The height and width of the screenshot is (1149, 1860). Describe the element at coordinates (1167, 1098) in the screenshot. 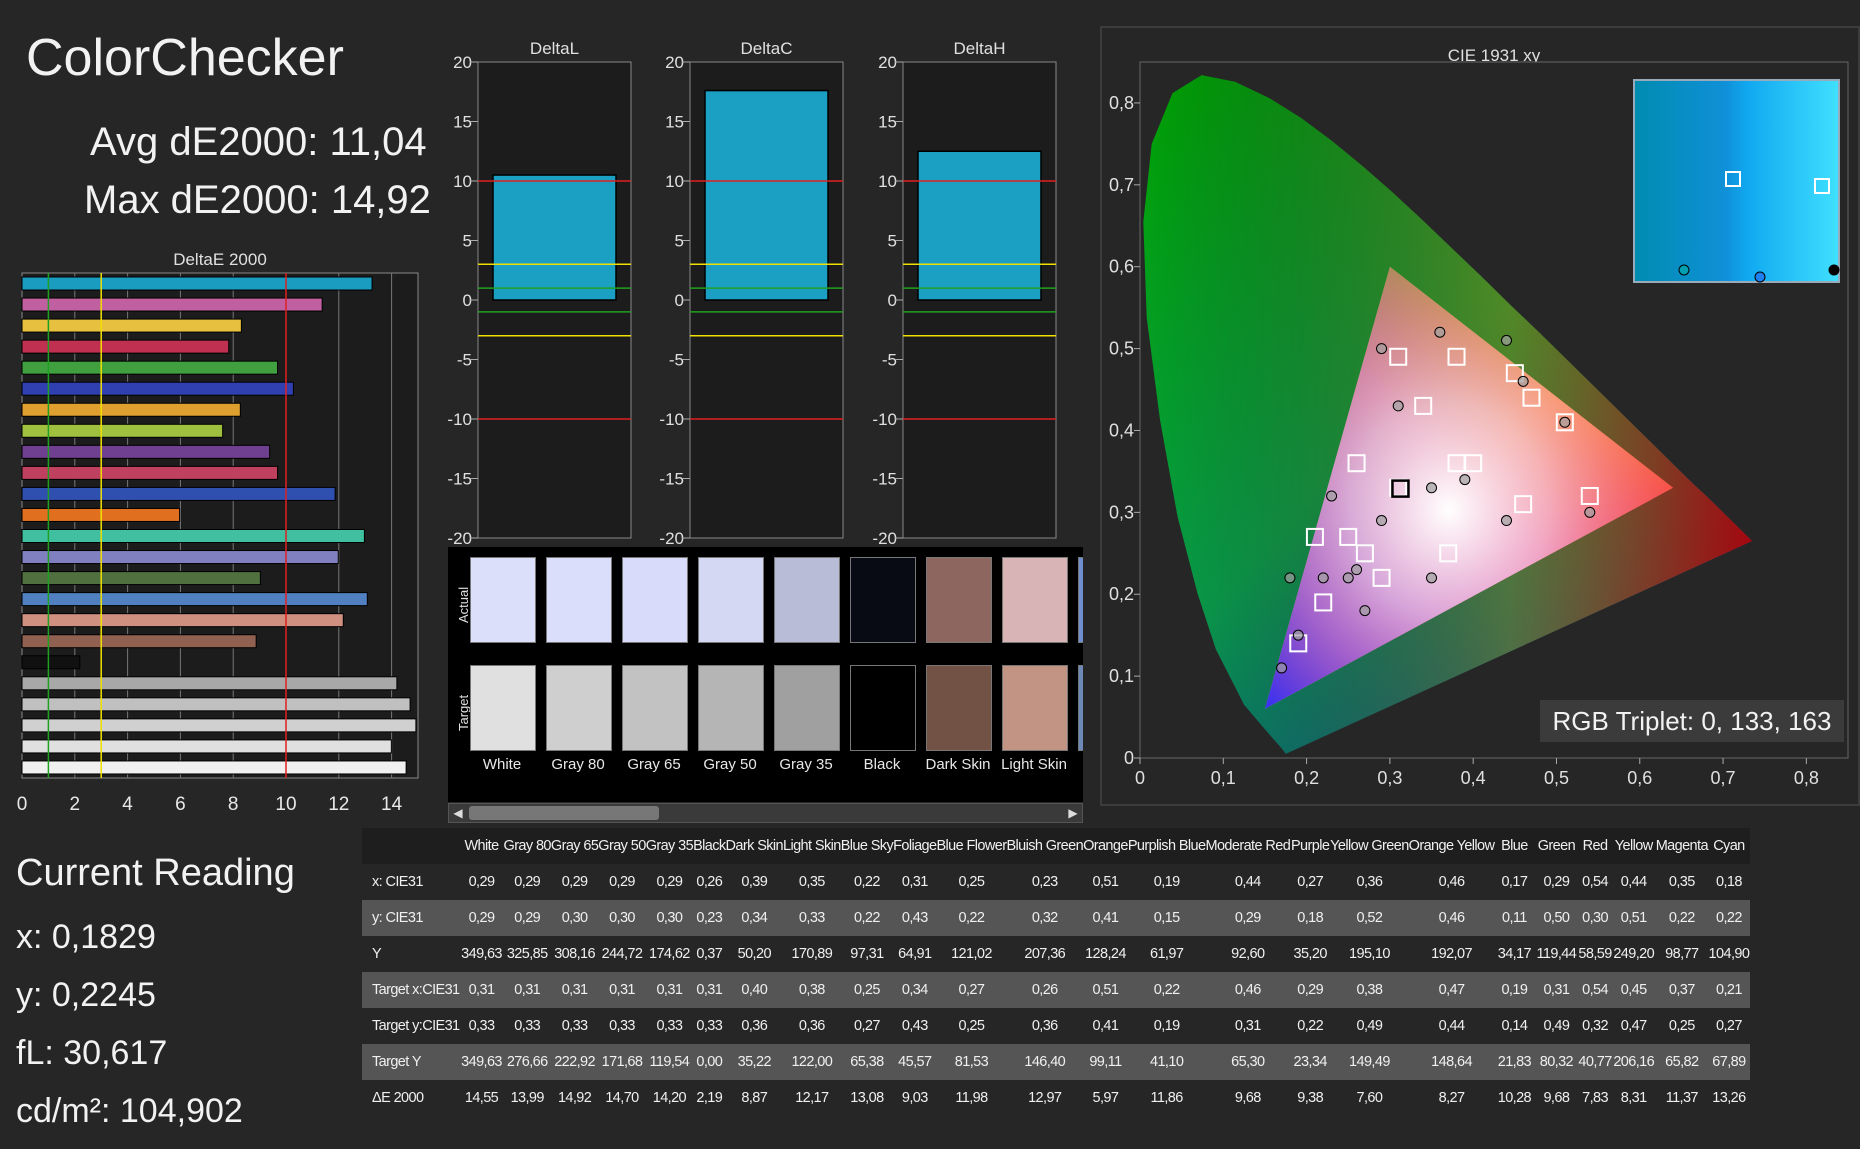

I see `table-cell: 11,86` at that location.